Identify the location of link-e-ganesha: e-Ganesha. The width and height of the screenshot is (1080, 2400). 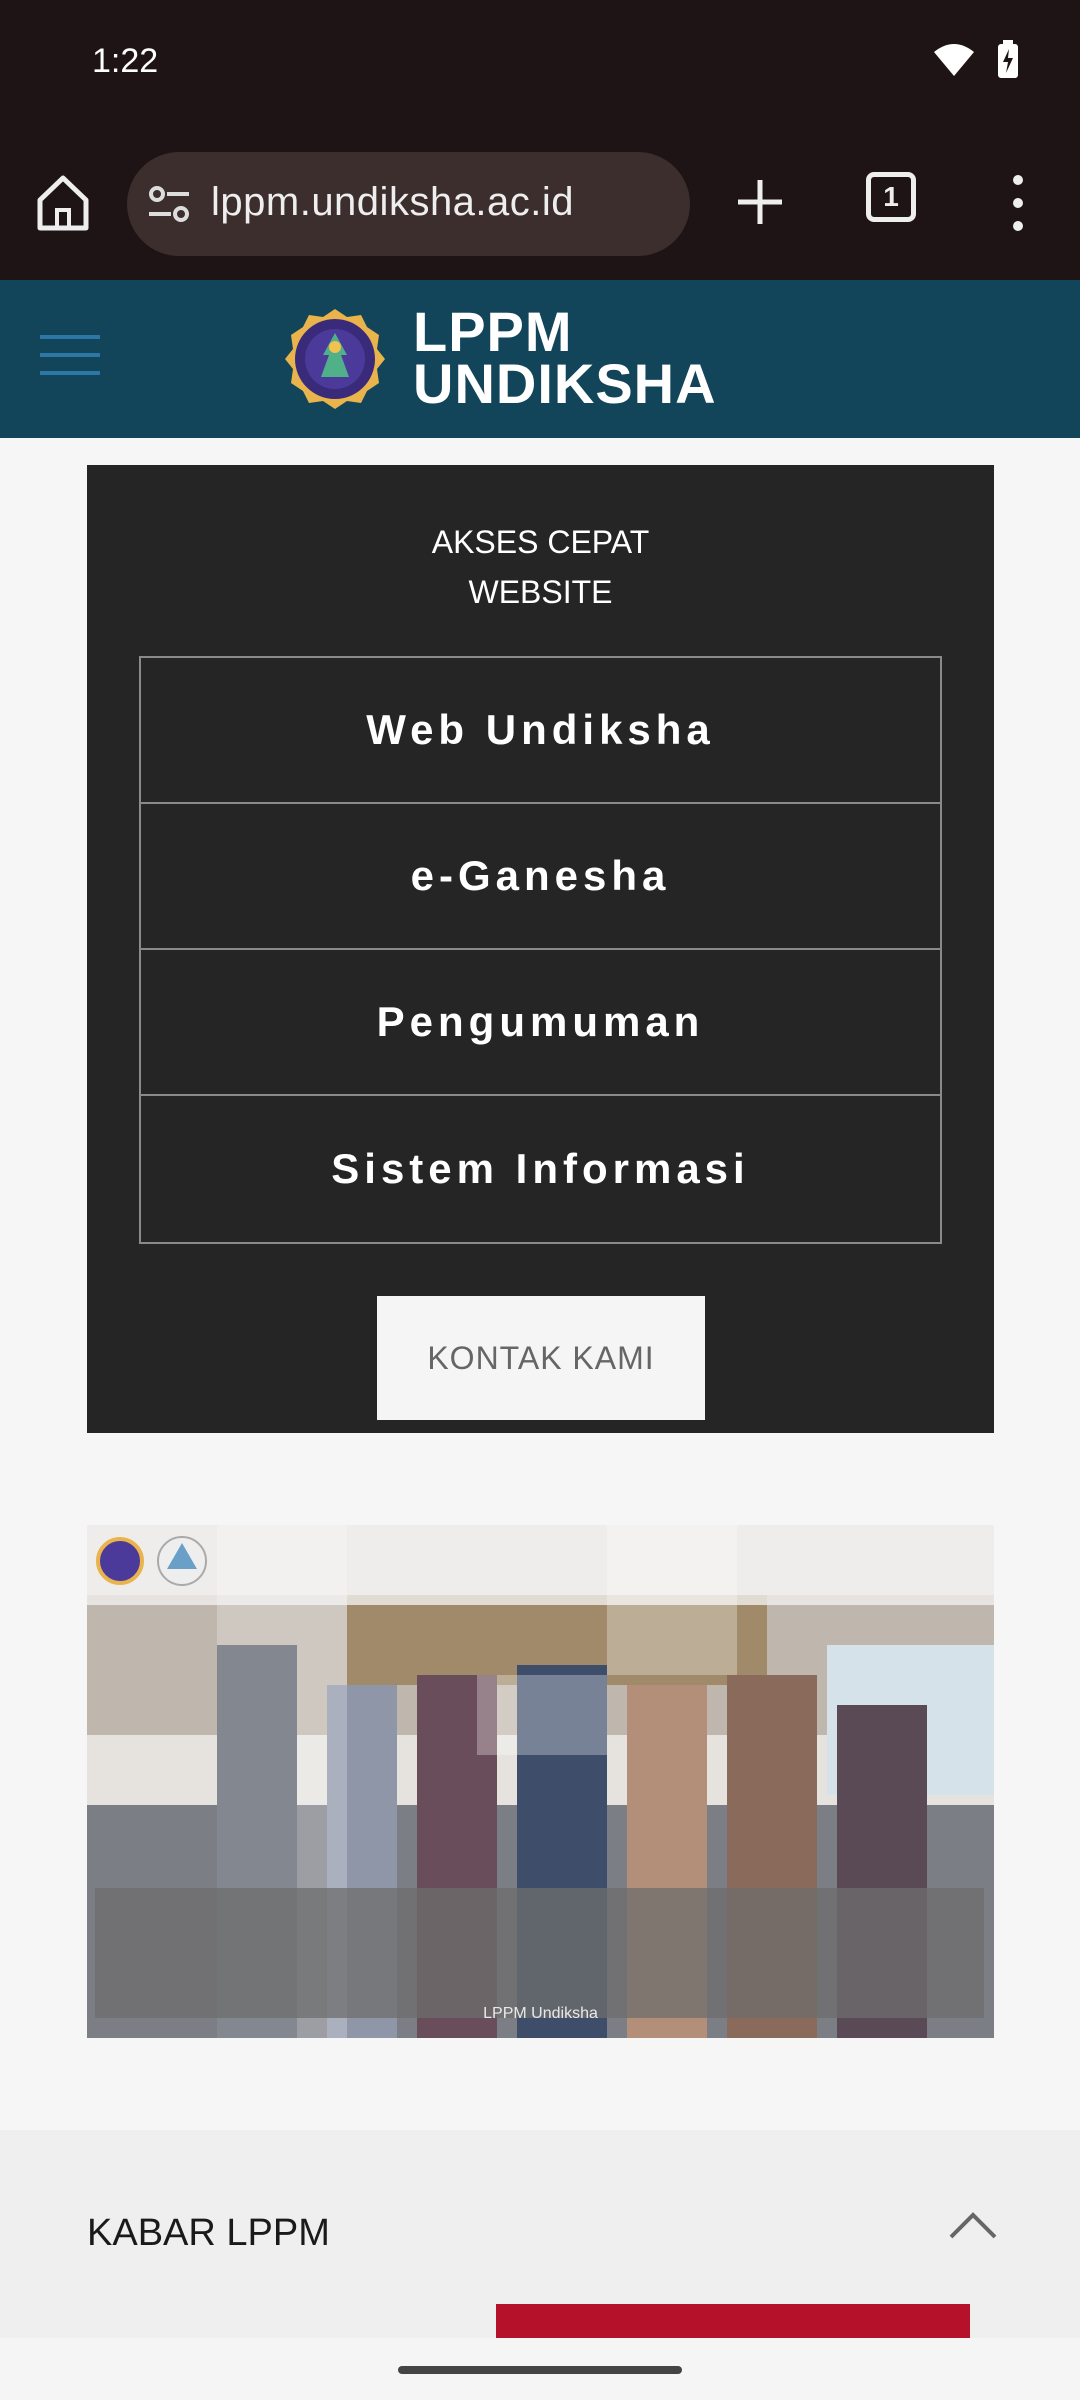
(540, 877).